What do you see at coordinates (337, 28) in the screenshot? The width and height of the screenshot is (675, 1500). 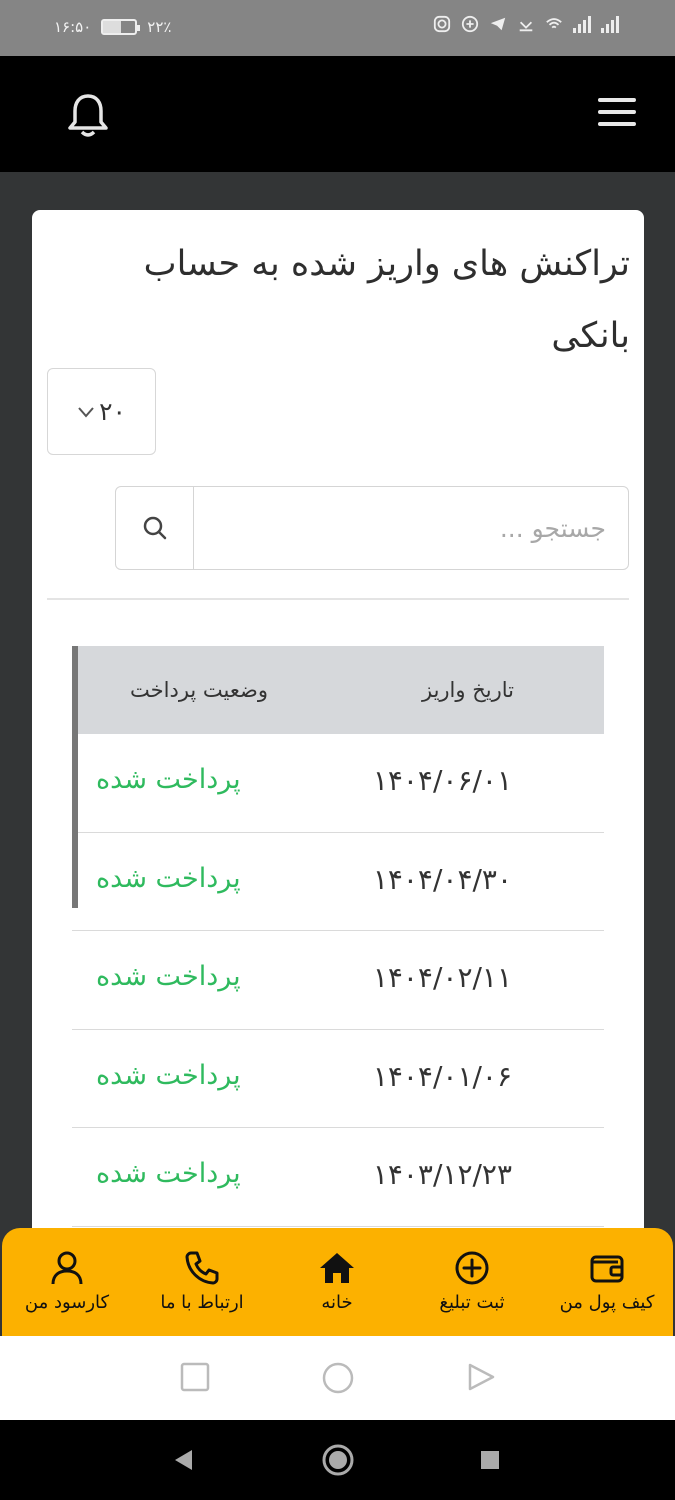 I see `status-bar: ۱۶:۵۰ ۲۲٪` at bounding box center [337, 28].